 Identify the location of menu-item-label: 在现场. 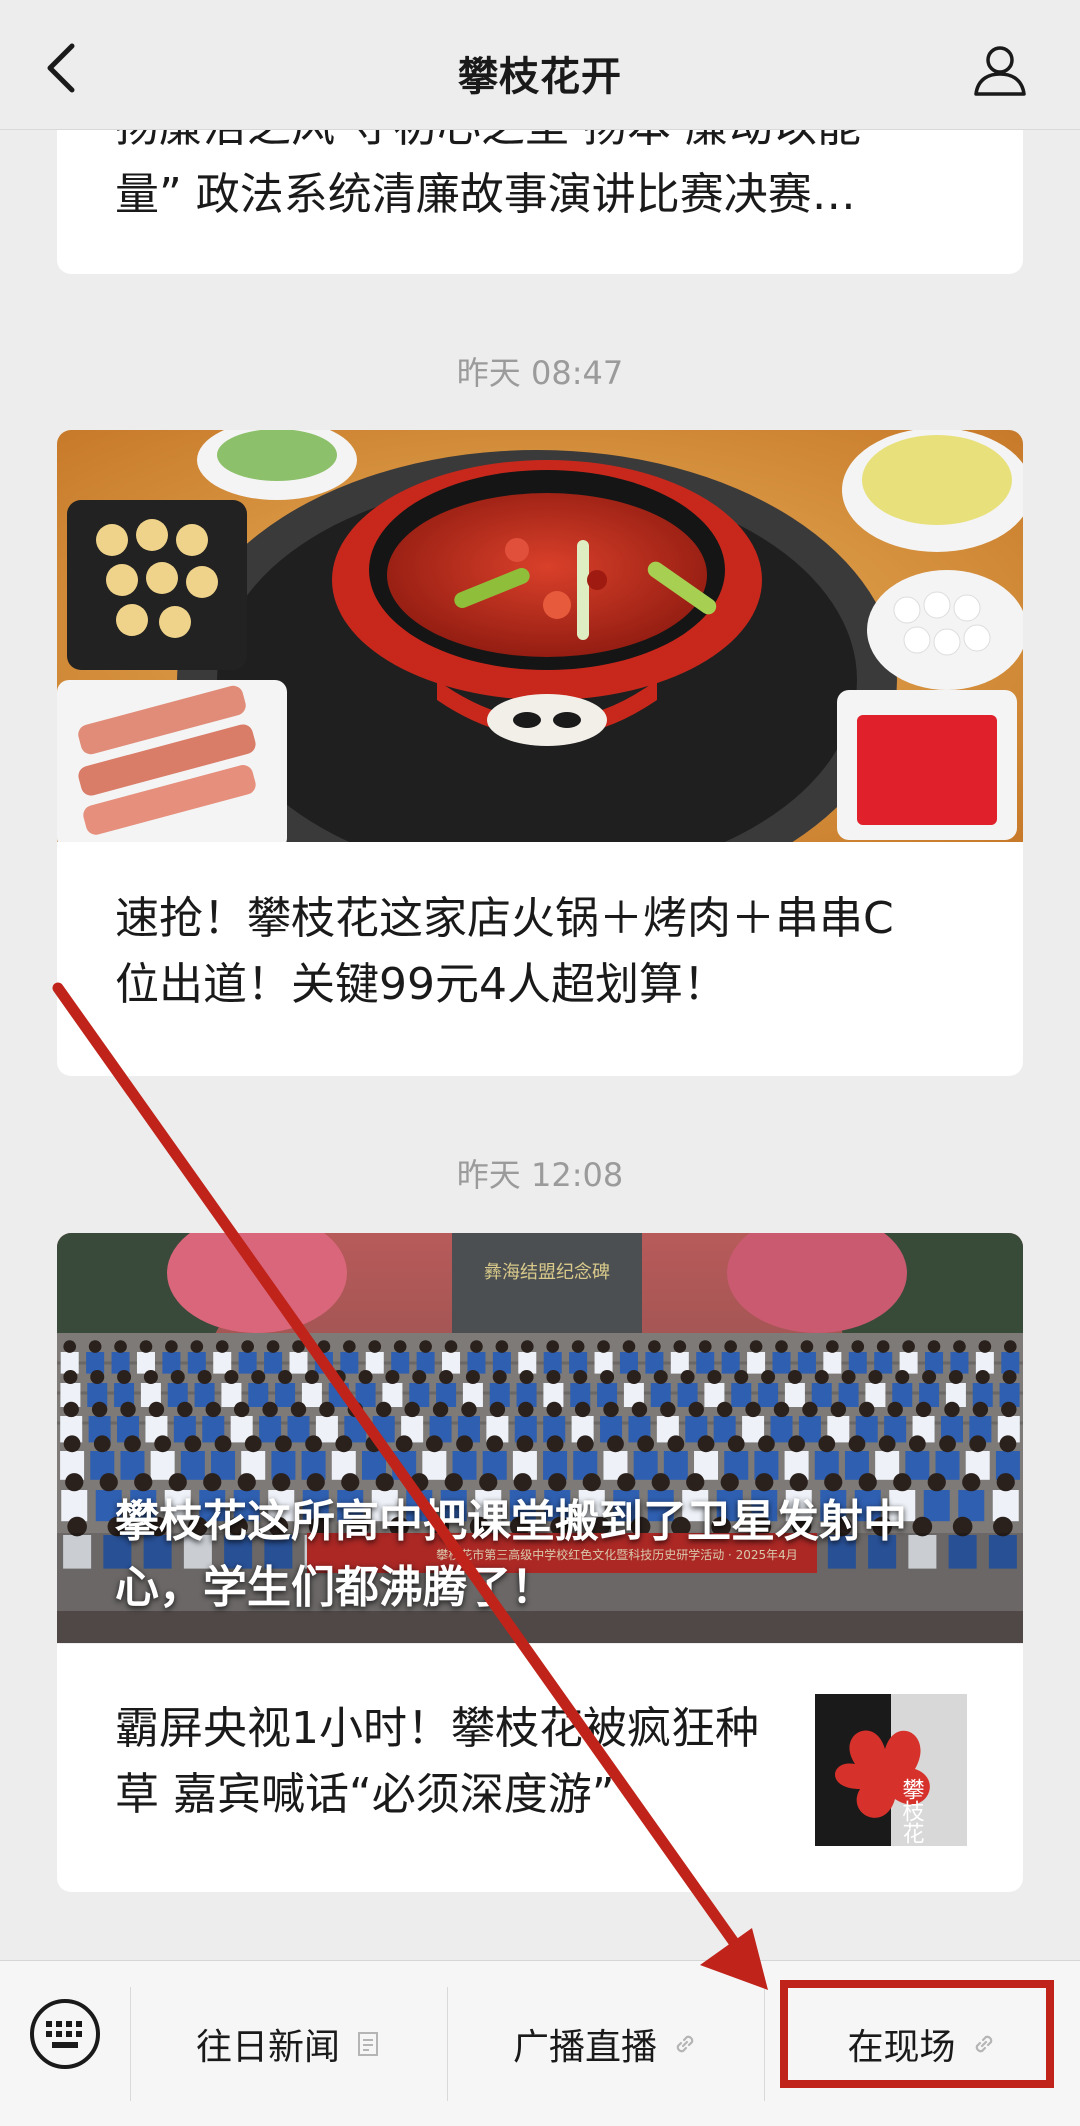
(901, 2047).